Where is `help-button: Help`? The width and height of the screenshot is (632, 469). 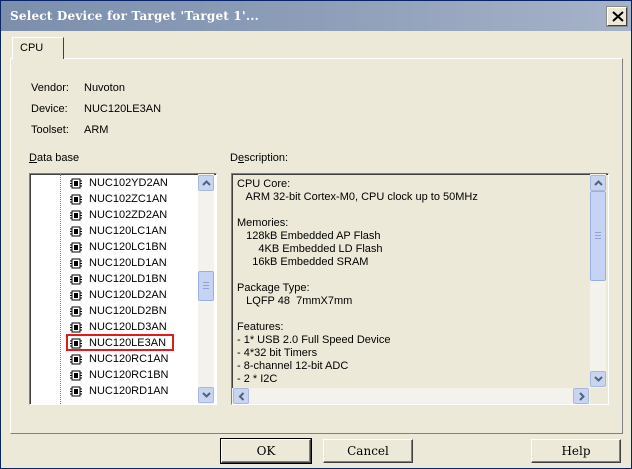 help-button: Help is located at coordinates (576, 451).